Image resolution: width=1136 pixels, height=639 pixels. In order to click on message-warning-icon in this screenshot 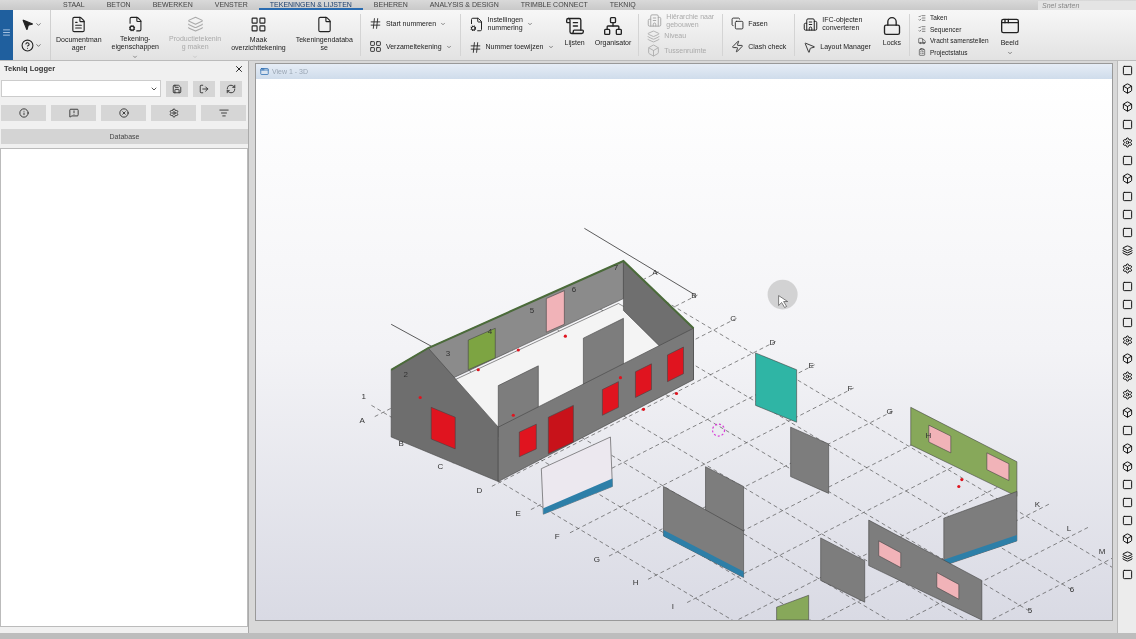, I will do `click(73, 113)`.